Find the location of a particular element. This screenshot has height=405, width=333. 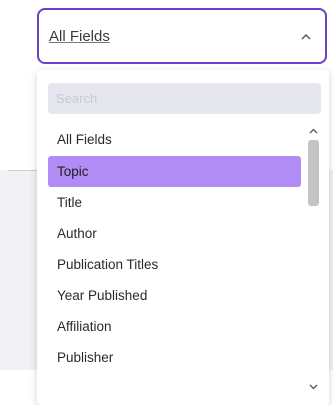

field-select: All Fields is located at coordinates (182, 36).